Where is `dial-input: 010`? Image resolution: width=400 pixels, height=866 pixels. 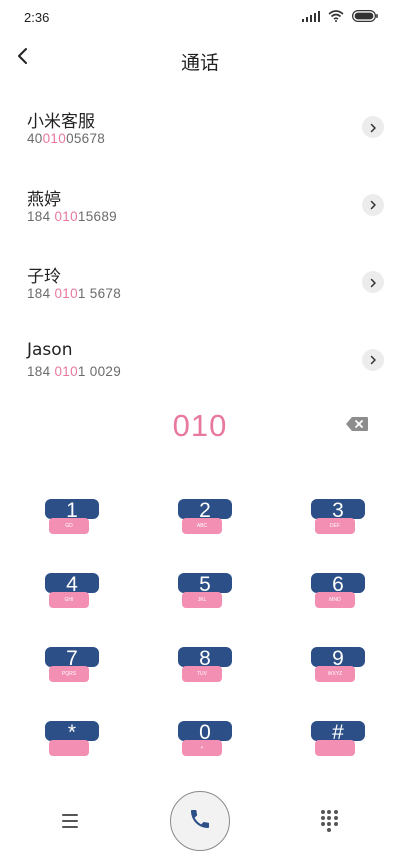
dial-input: 010 is located at coordinates (200, 427).